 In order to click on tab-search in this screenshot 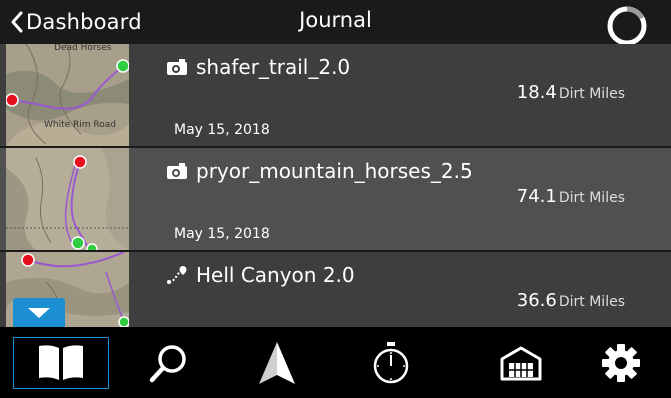, I will do `click(169, 363)`.